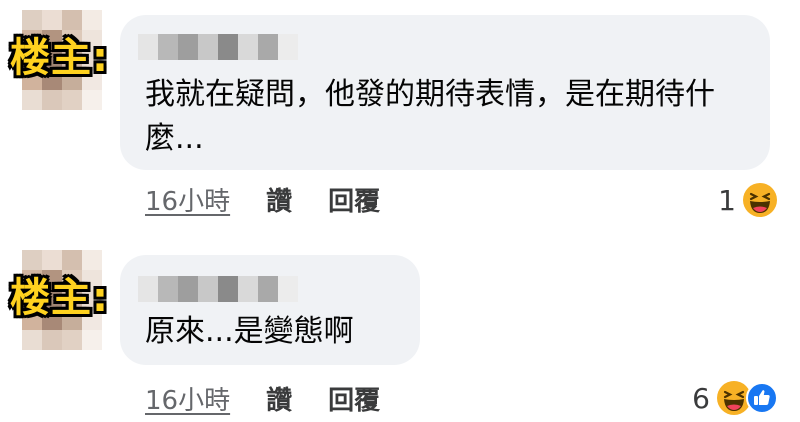  I want to click on comment-text: 原來...是變態啊, so click(249, 331).